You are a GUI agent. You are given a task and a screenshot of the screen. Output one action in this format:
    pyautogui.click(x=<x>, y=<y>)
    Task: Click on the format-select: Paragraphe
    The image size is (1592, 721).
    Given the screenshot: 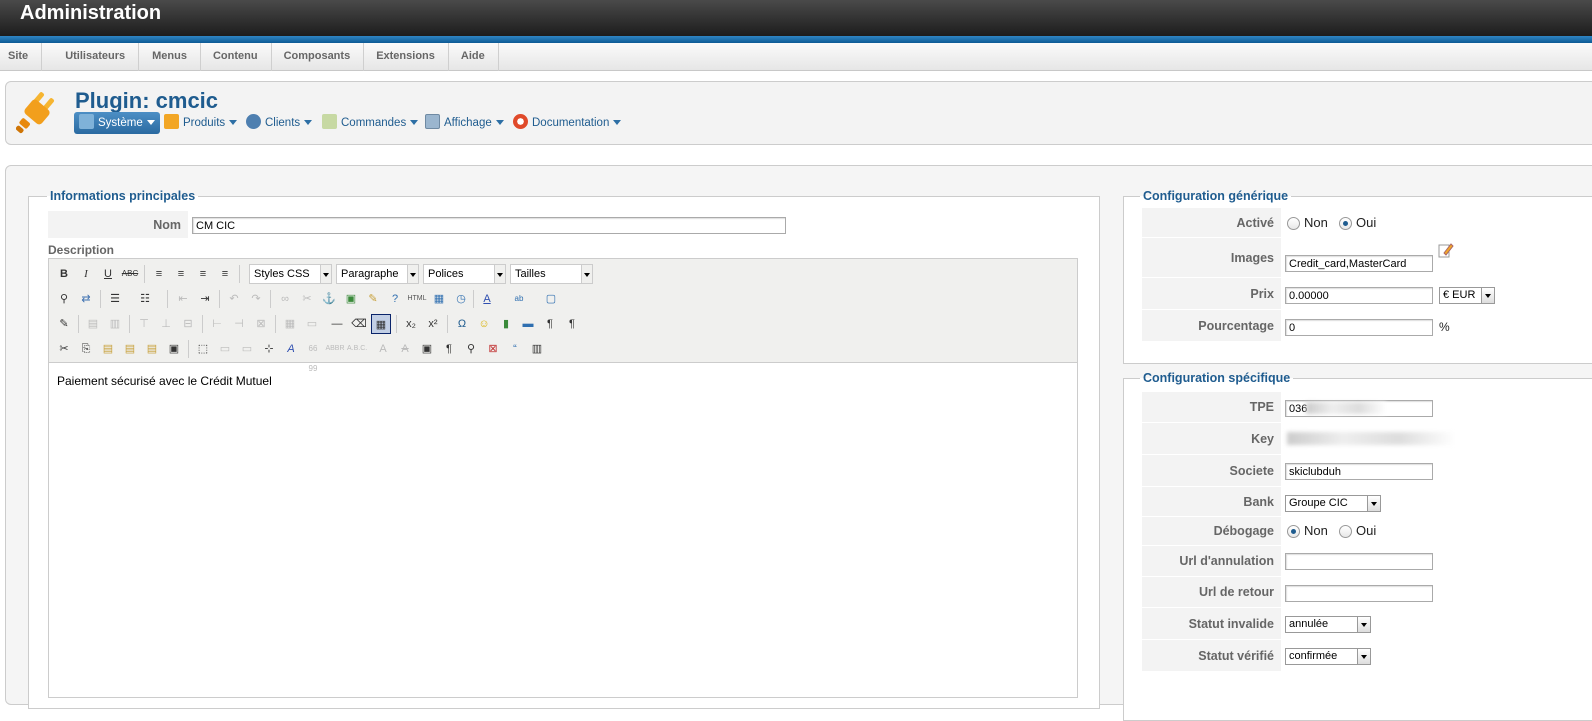 What is the action you would take?
    pyautogui.click(x=377, y=274)
    